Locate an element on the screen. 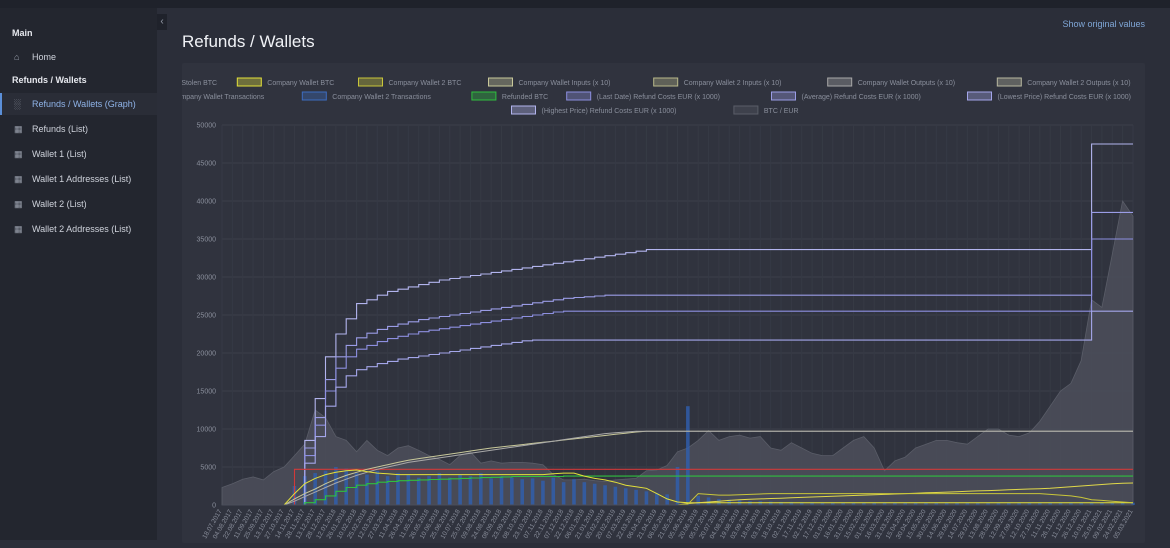 The width and height of the screenshot is (1170, 548). legend-item: (Last Date) Refund Costs EUR (x 1000) is located at coordinates (643, 96).